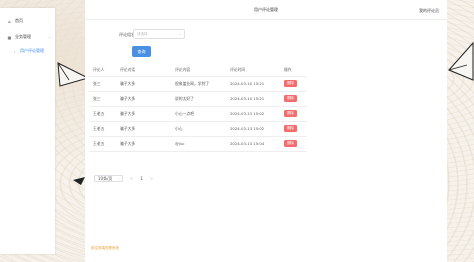  What do you see at coordinates (102, 70) in the screenshot?
I see `column-header: 评论人` at bounding box center [102, 70].